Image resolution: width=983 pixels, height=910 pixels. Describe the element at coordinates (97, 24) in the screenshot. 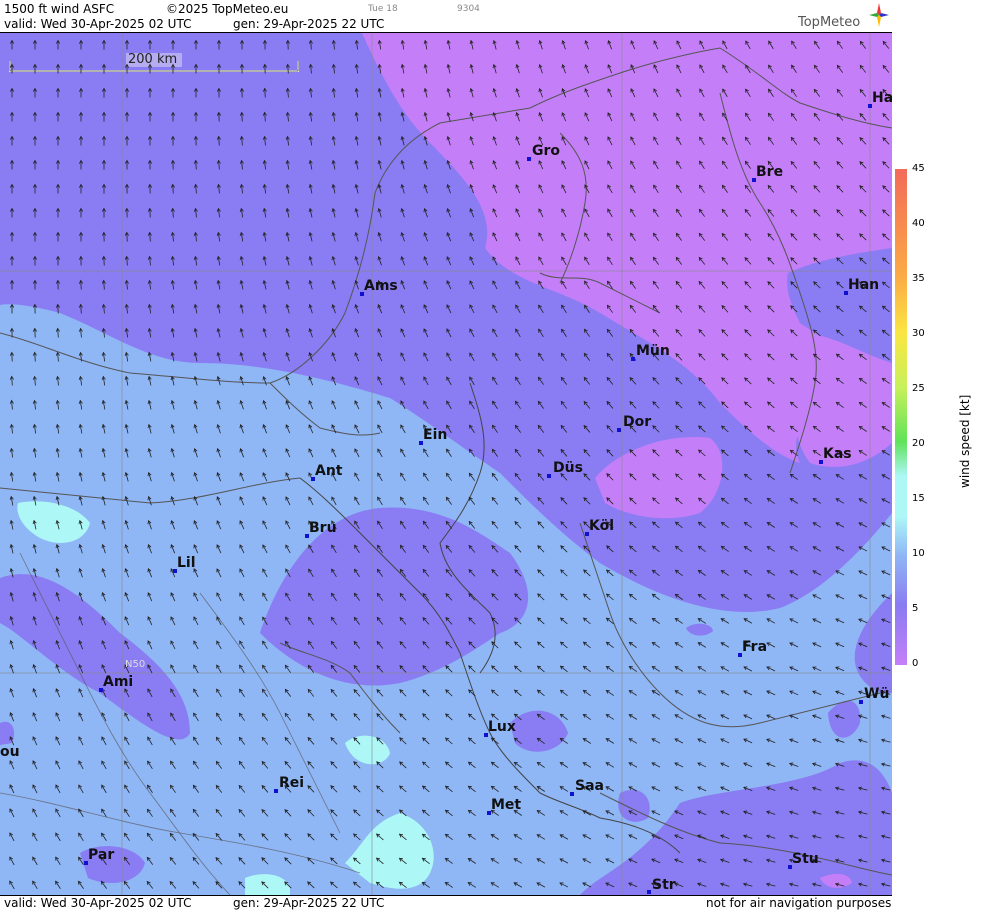

I see `valid-time: valid: Wed 30-Apr-2025 02 UTC` at that location.